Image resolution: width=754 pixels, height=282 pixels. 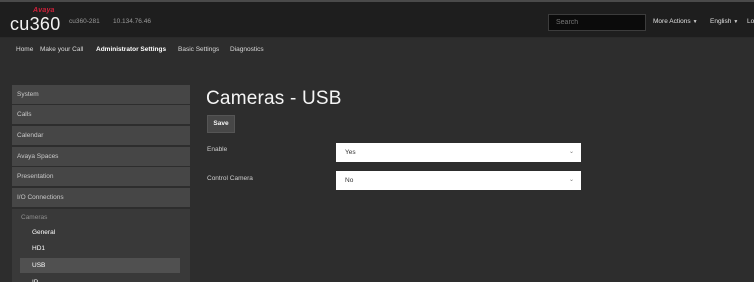 I want to click on sidebar-item-general: General, so click(x=100, y=232).